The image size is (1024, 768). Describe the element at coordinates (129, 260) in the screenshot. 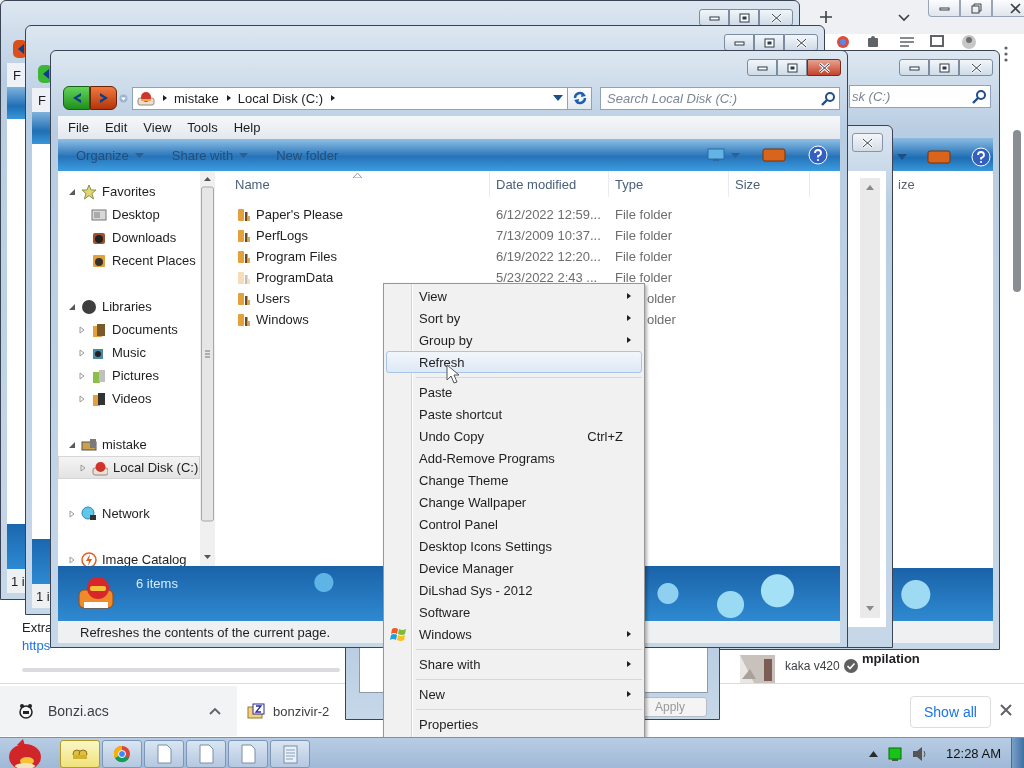

I see `nav-item: Recent Places` at that location.